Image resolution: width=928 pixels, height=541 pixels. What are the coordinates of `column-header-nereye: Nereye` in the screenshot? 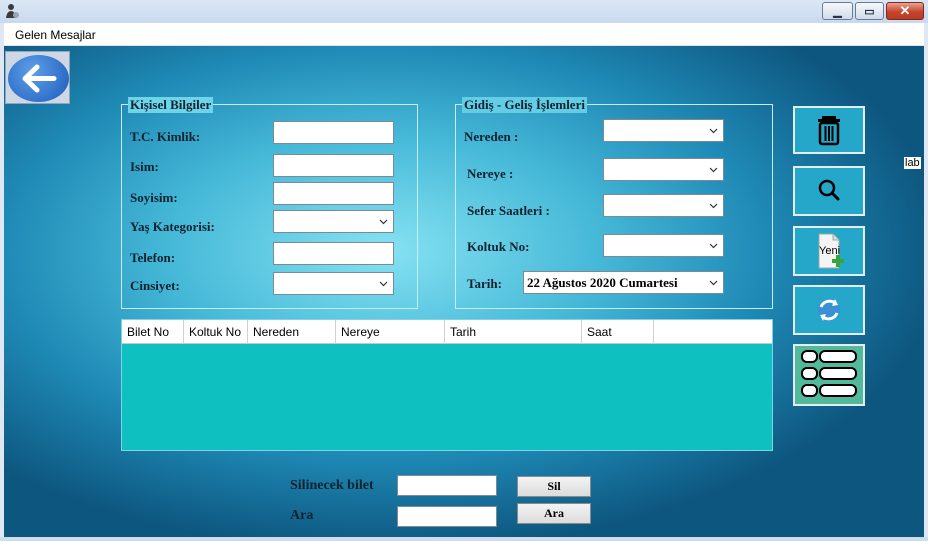 It's located at (390, 332).